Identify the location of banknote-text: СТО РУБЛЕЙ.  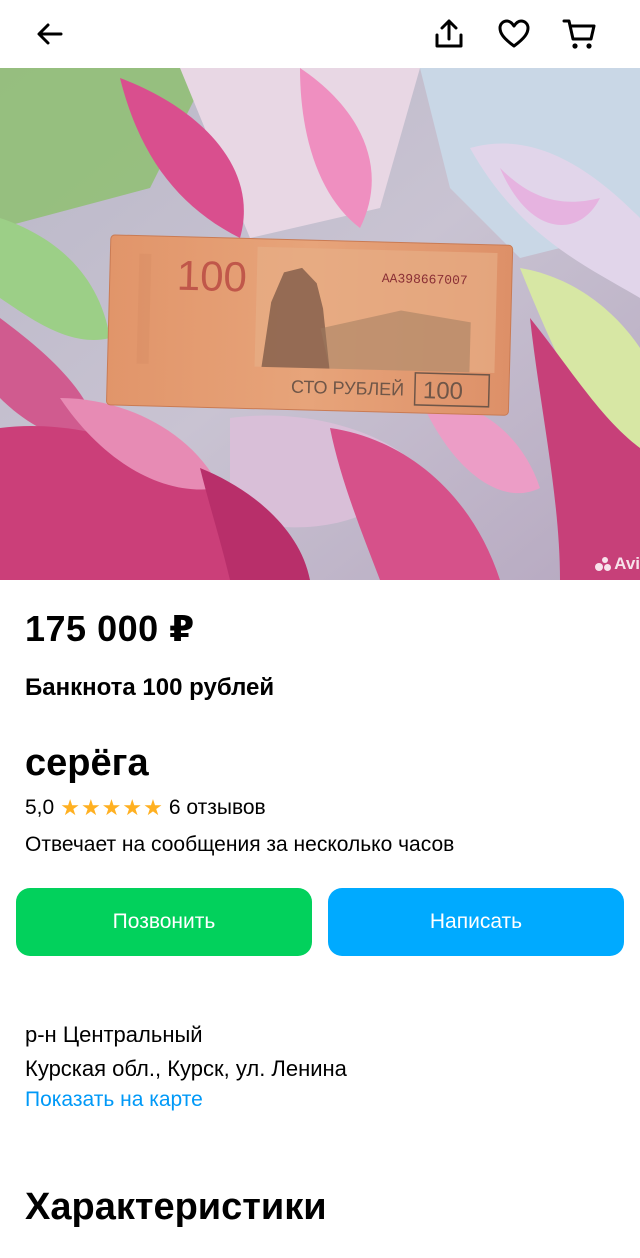
(348, 388).